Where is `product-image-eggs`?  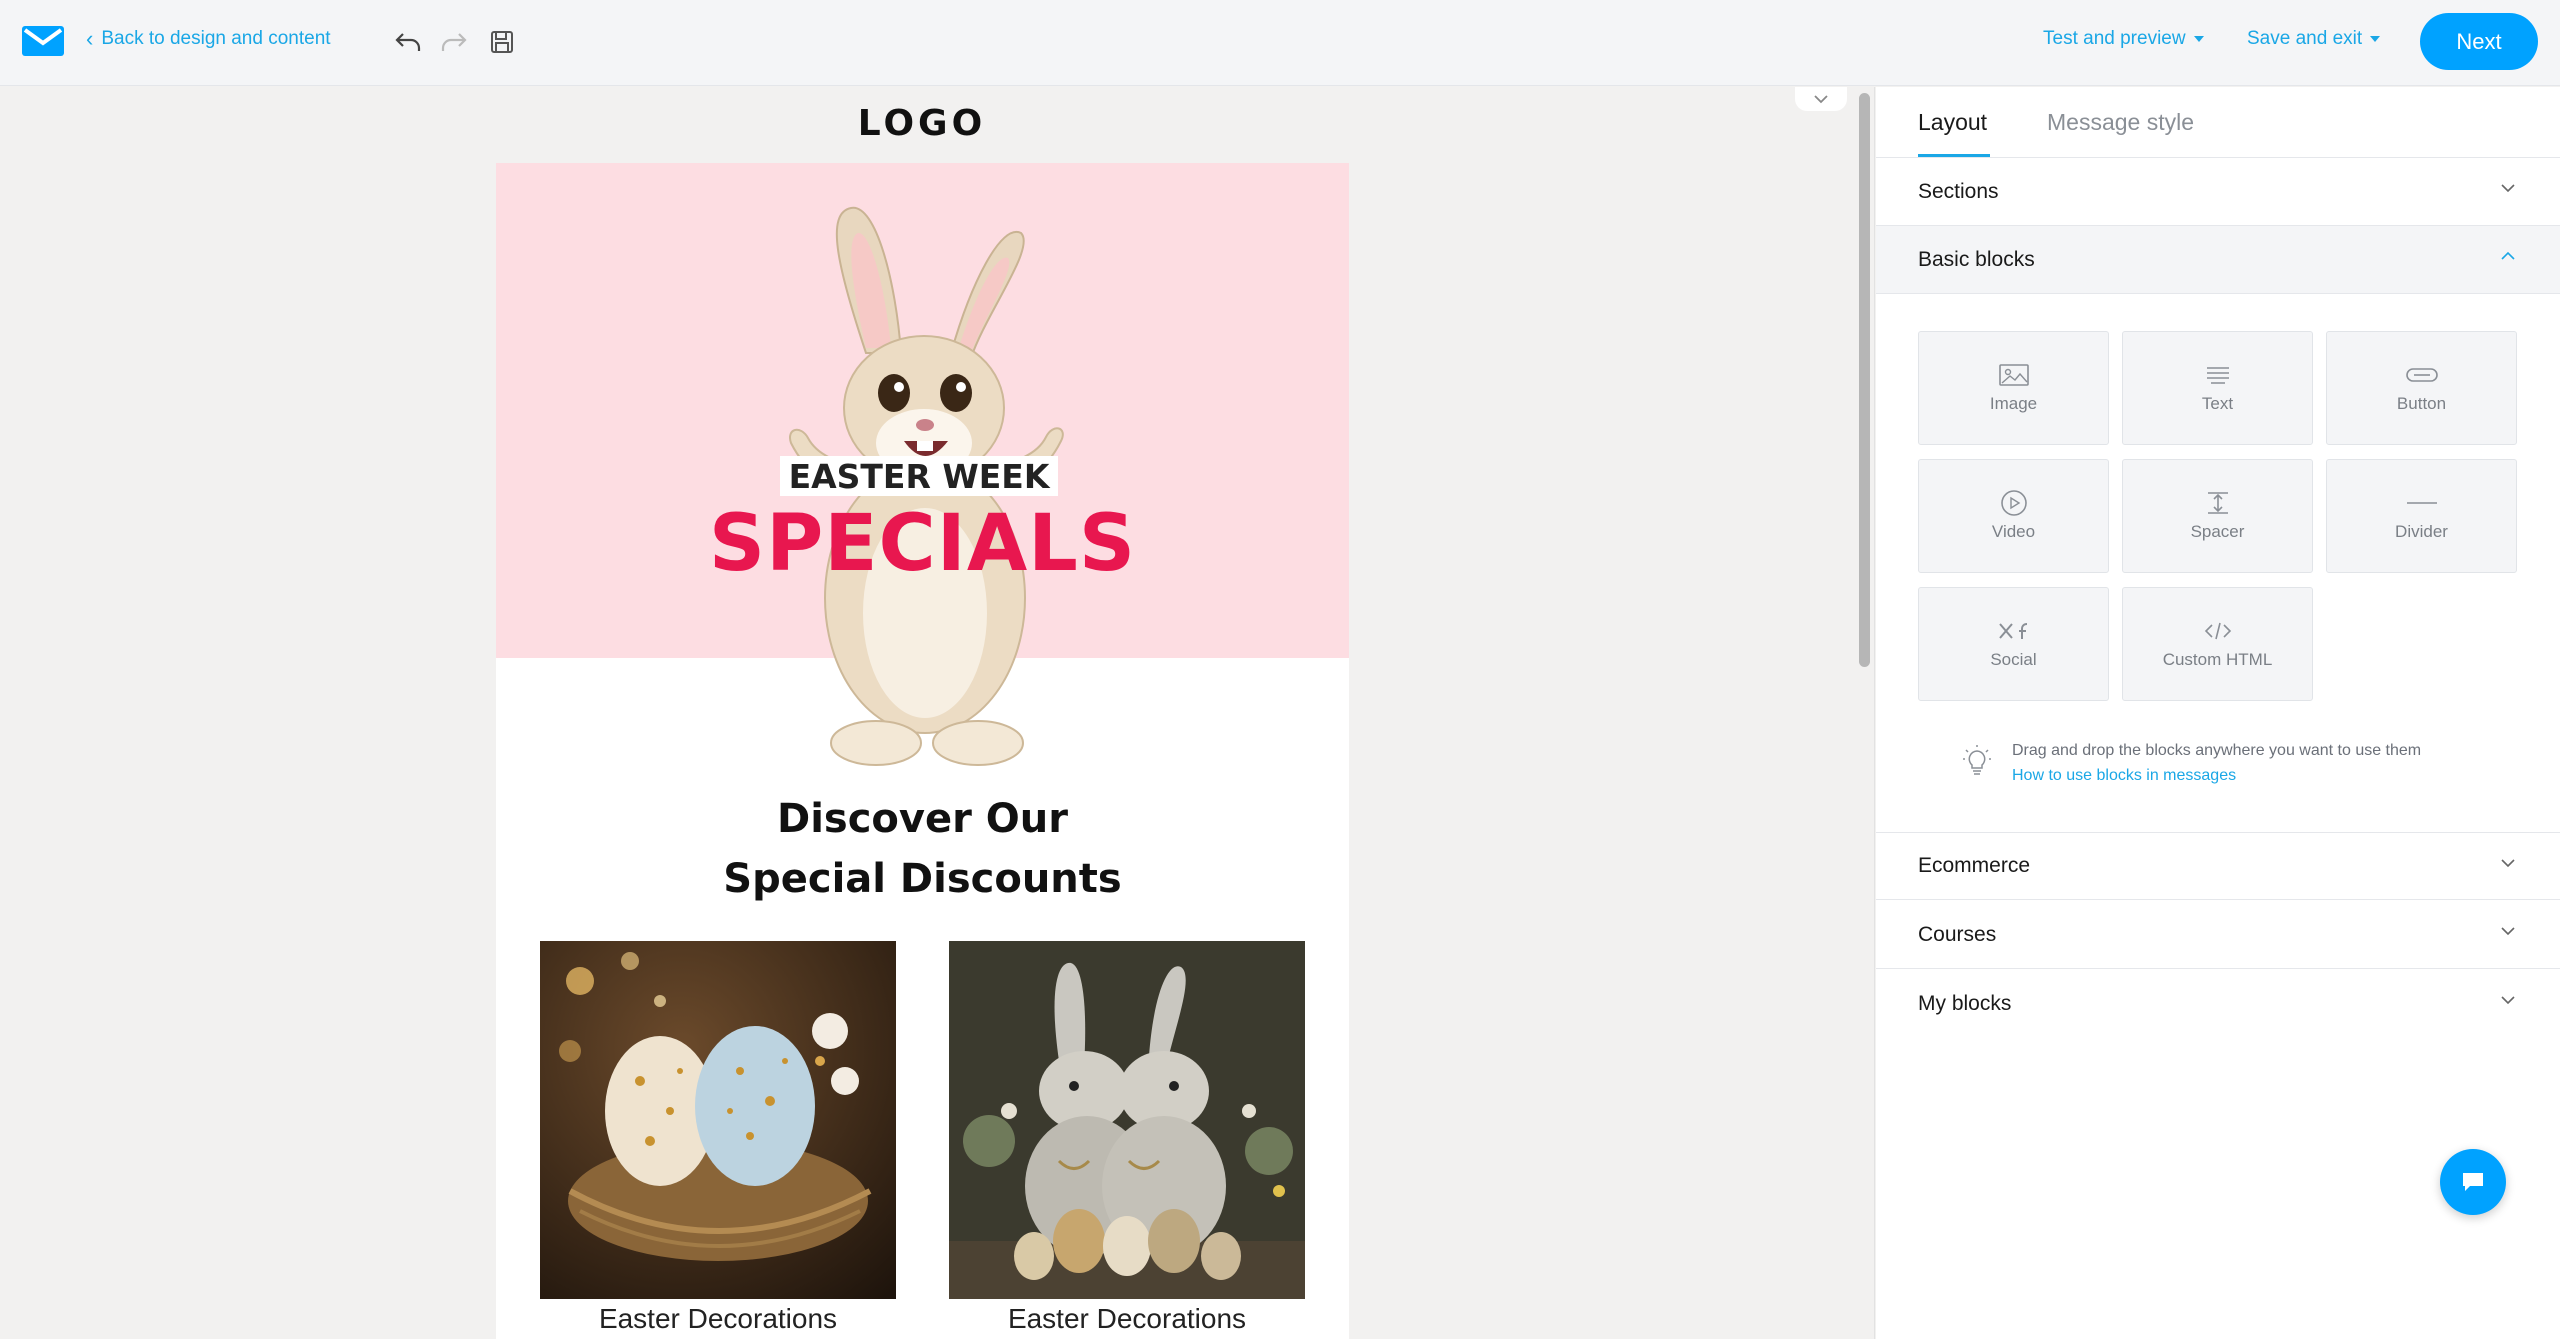 product-image-eggs is located at coordinates (718, 1120).